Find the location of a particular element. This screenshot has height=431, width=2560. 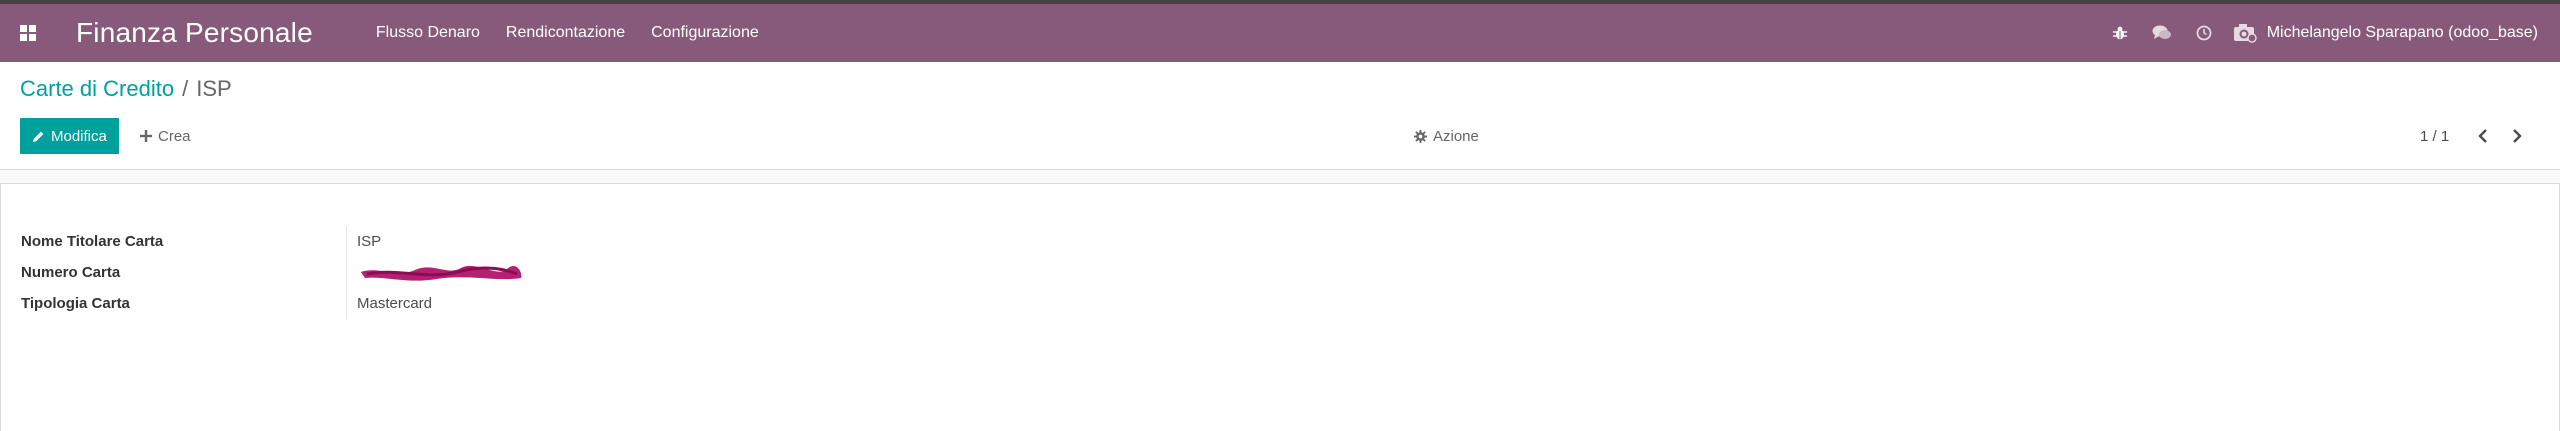

field-row-tipologia-carta: Tipologia Carta Mastercard is located at coordinates (274, 303).